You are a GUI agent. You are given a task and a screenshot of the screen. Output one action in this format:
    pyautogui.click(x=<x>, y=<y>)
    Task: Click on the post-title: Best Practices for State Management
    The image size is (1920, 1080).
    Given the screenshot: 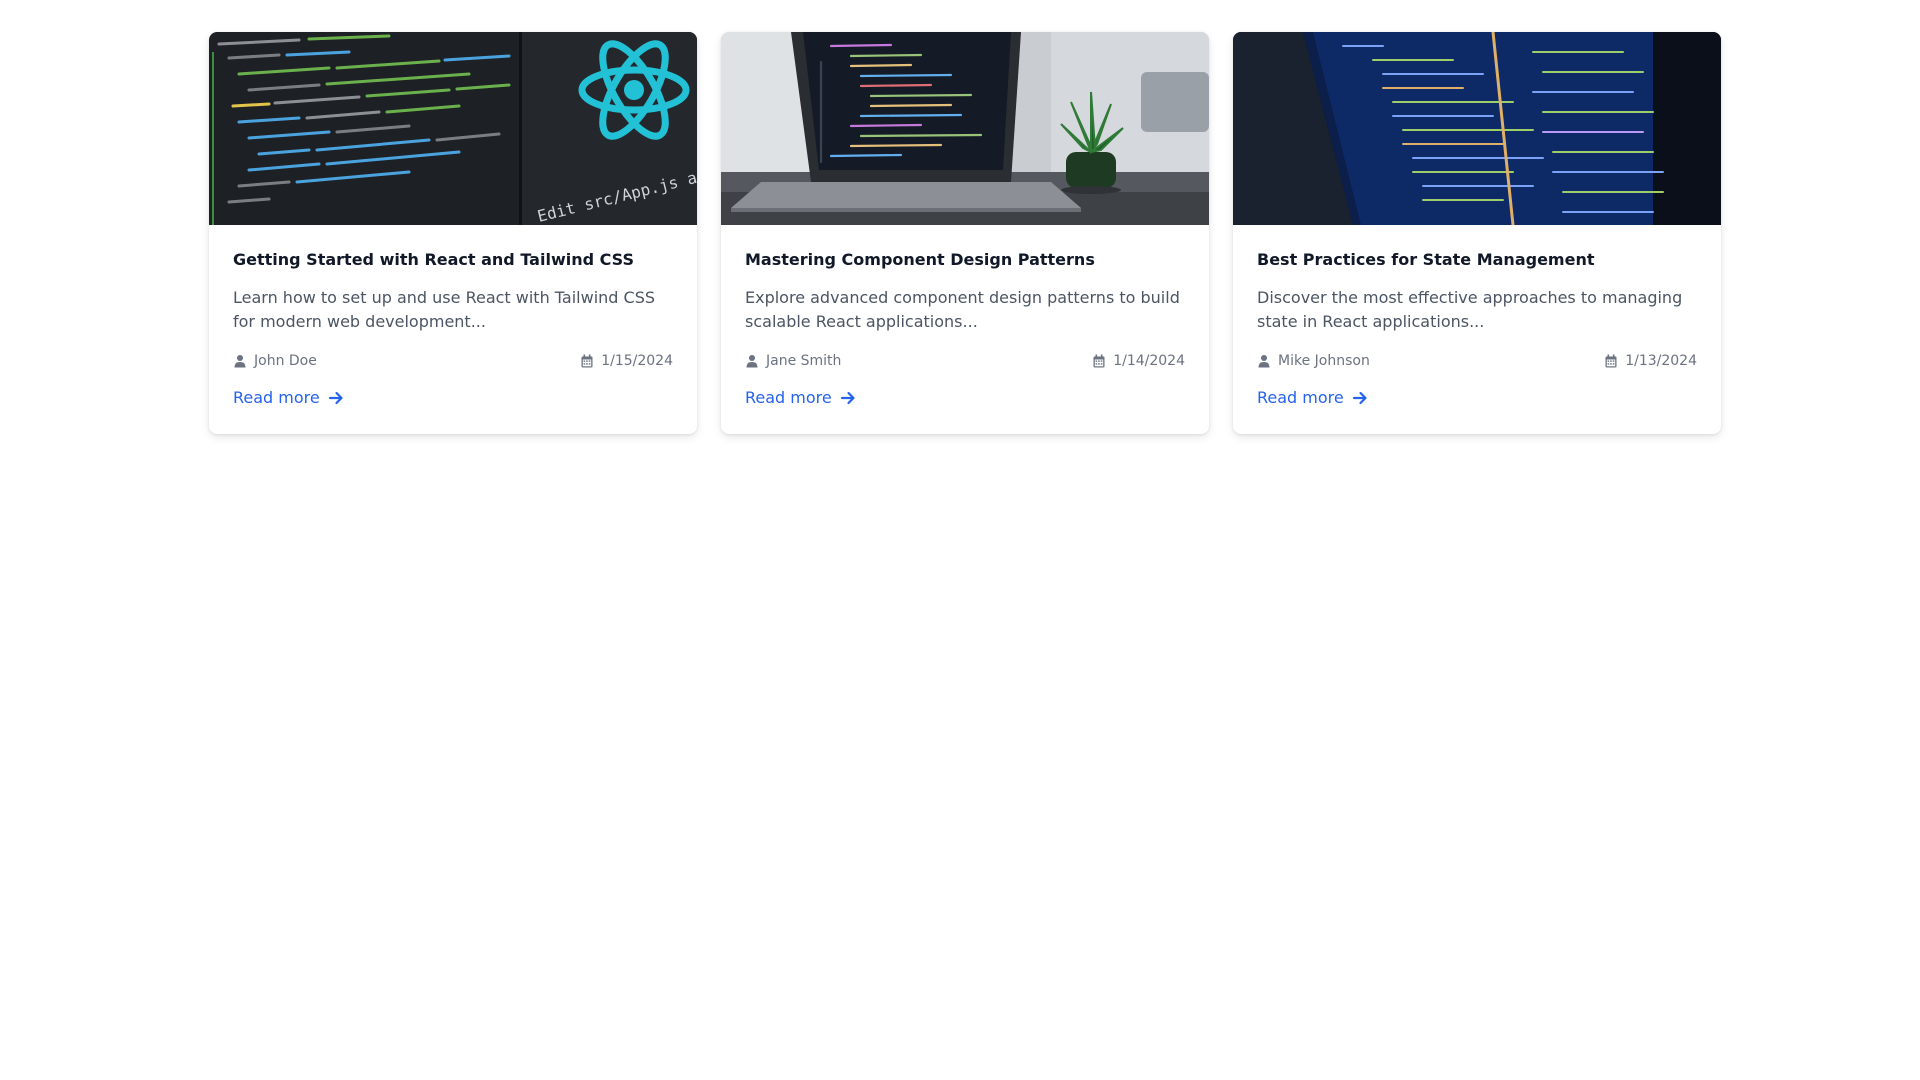 What is the action you would take?
    pyautogui.click(x=1477, y=260)
    